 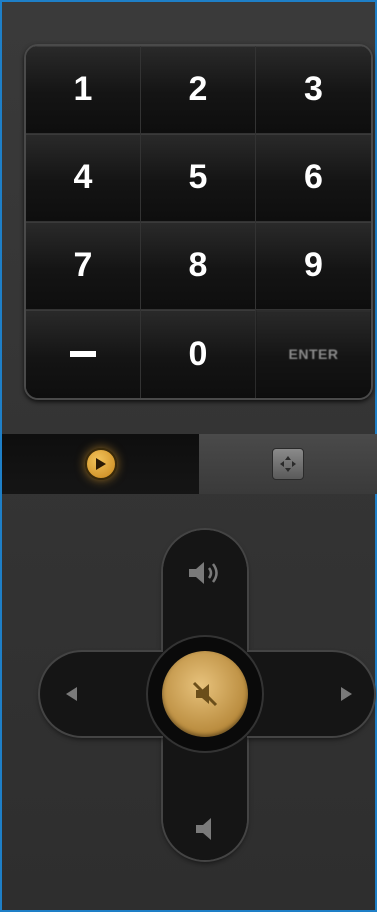 I want to click on enter-button: ENTER, so click(x=313, y=354).